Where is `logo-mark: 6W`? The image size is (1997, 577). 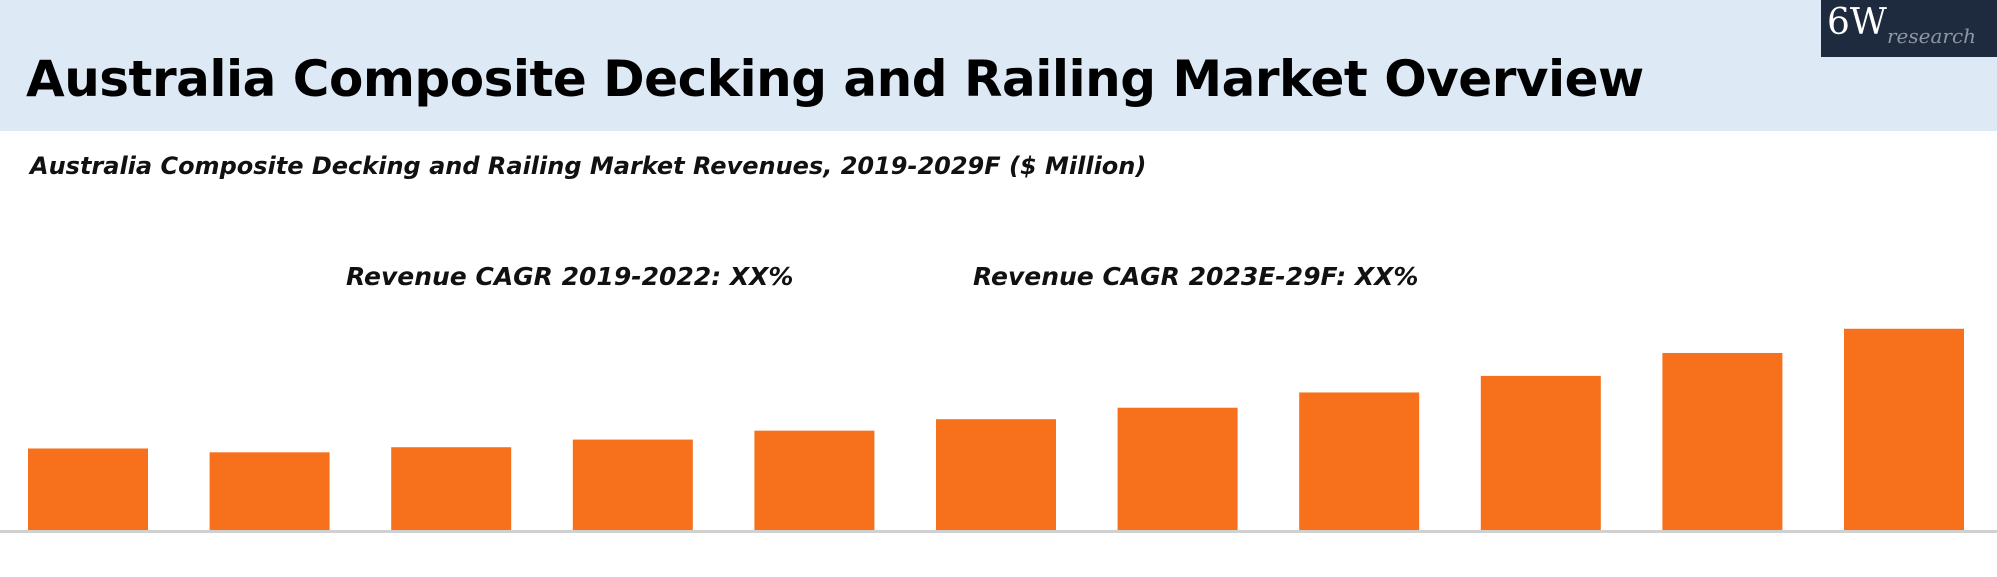
logo-mark: 6W is located at coordinates (1857, 22).